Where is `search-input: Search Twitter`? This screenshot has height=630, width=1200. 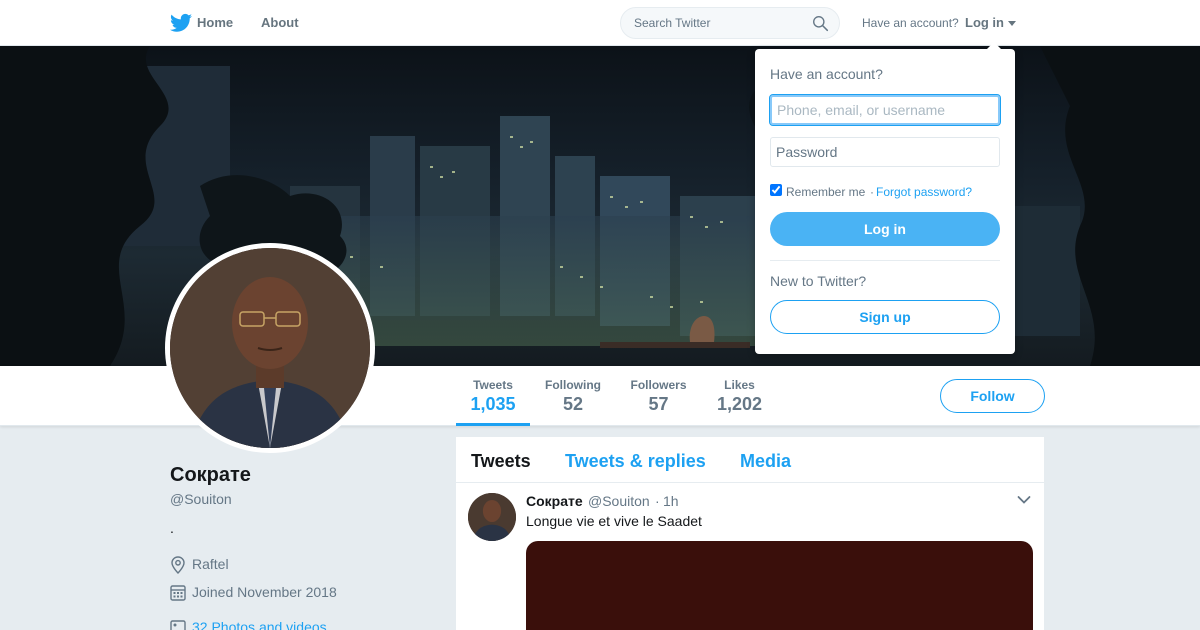 search-input: Search Twitter is located at coordinates (672, 23).